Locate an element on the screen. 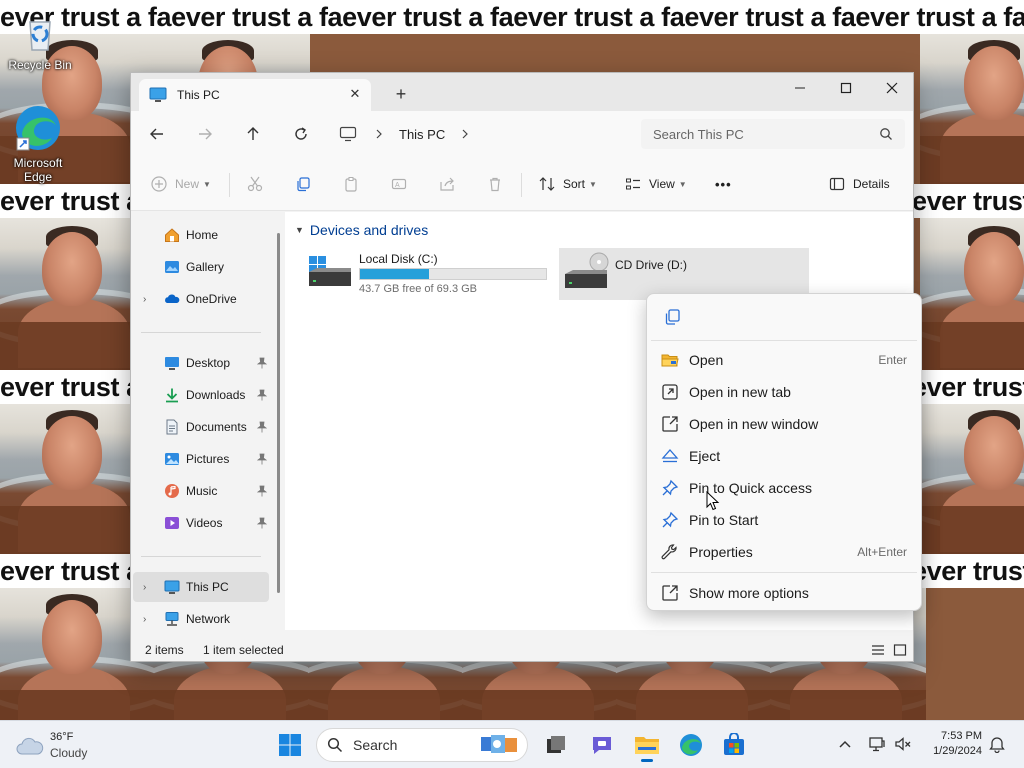 The width and height of the screenshot is (1024, 768). new-button: New ▼ is located at coordinates (181, 184).